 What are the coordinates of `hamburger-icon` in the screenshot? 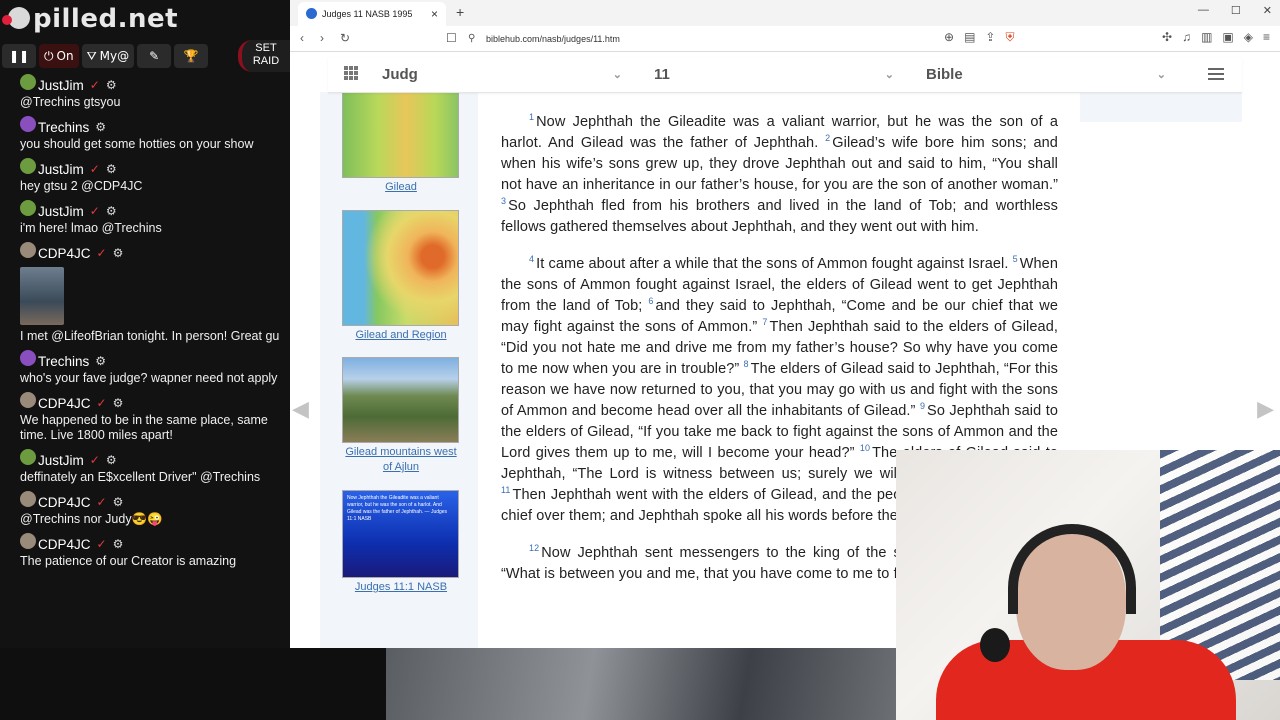 It's located at (1216, 74).